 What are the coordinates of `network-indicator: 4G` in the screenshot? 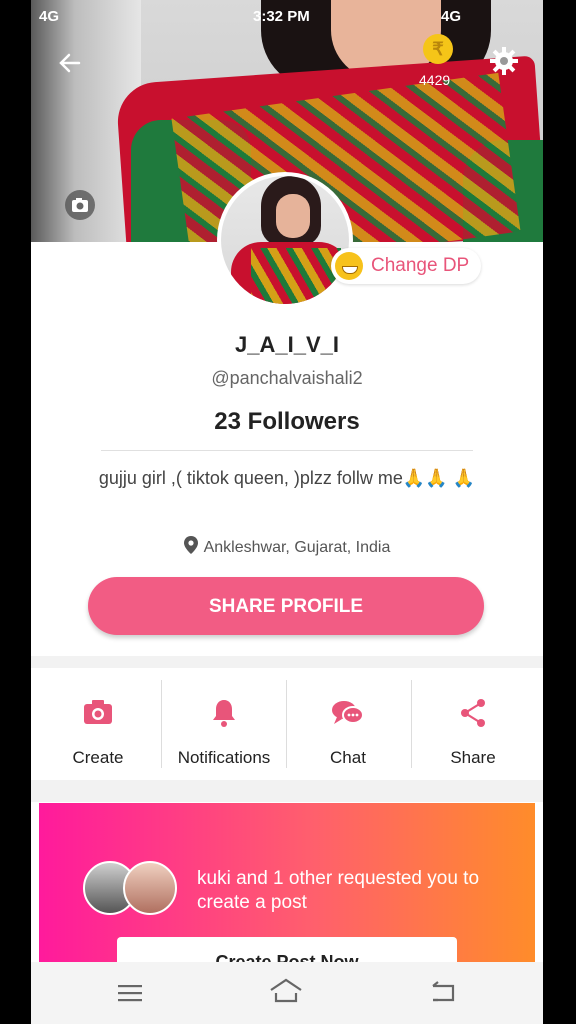 It's located at (49, 16).